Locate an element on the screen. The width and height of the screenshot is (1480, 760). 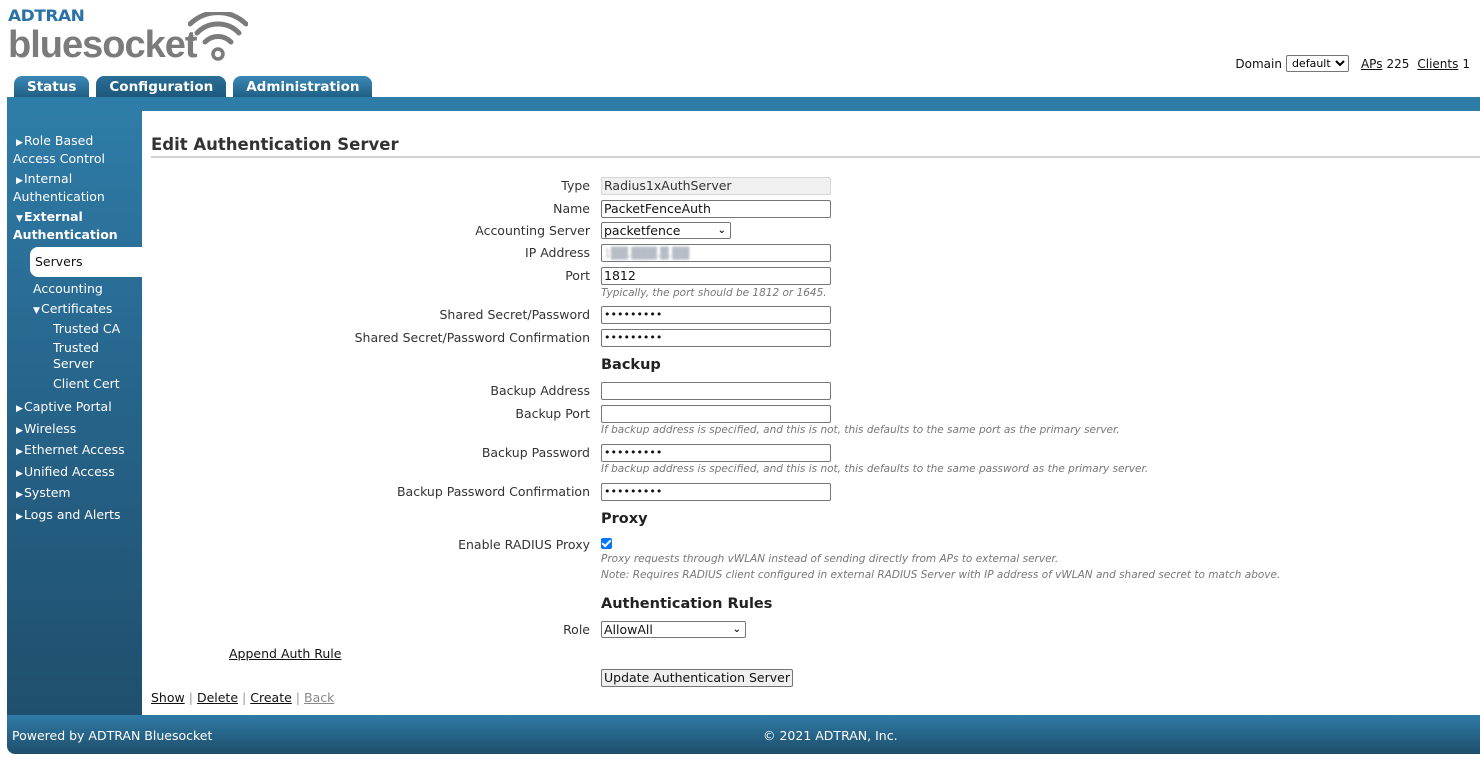
sidebar-item-role-based-access-control: ▶Role Based Access Control is located at coordinates (74, 150).